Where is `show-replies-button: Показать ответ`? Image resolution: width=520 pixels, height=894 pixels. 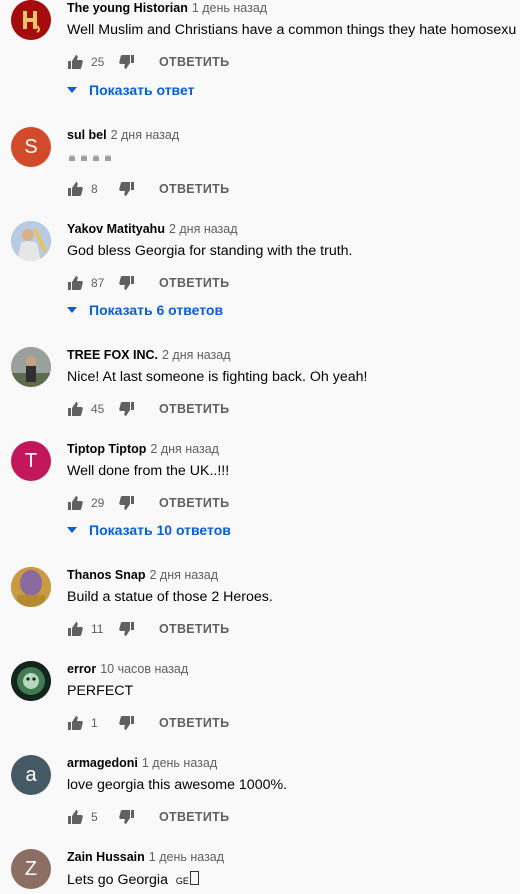 show-replies-button: Показать ответ is located at coordinates (130, 90).